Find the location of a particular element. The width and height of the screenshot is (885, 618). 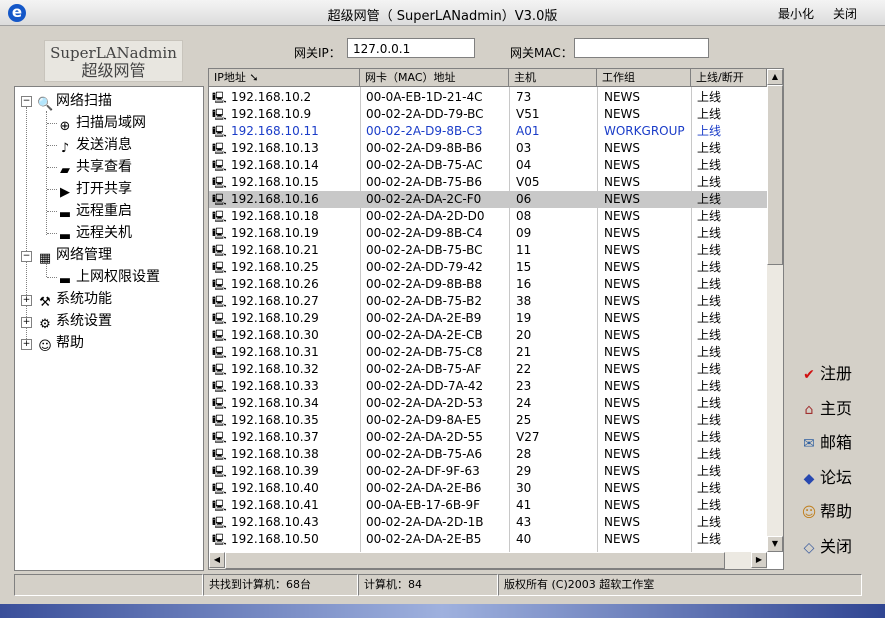

table-row: 🖳 192.168.10.26 00-02-2A-D9-8B-B8 16 NEWS 上线 is located at coordinates (488, 284).